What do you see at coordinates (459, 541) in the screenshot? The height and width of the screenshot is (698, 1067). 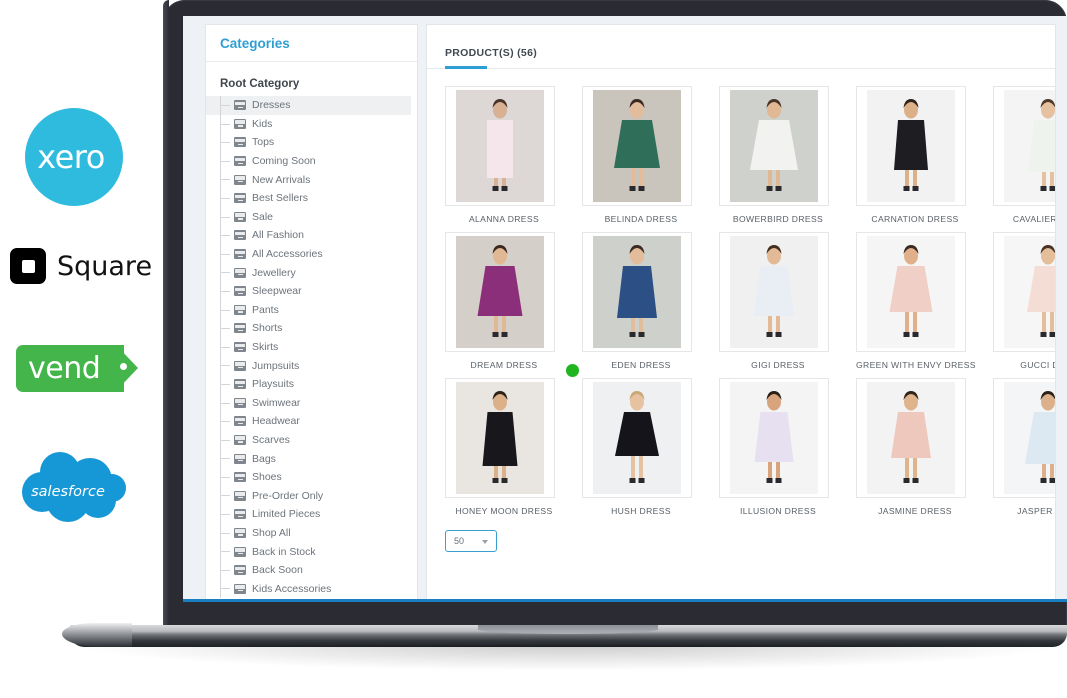 I see `page-size-value: 50` at bounding box center [459, 541].